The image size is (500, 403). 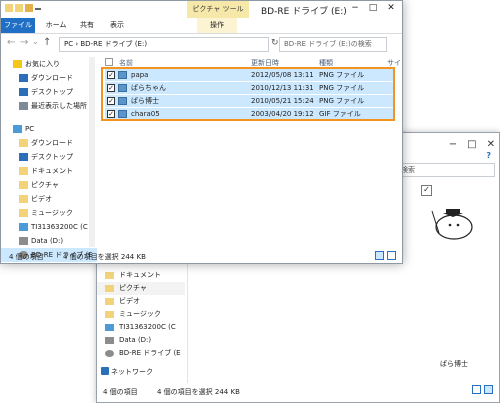 What do you see at coordinates (19, 8) in the screenshot?
I see `properties-icon` at bounding box center [19, 8].